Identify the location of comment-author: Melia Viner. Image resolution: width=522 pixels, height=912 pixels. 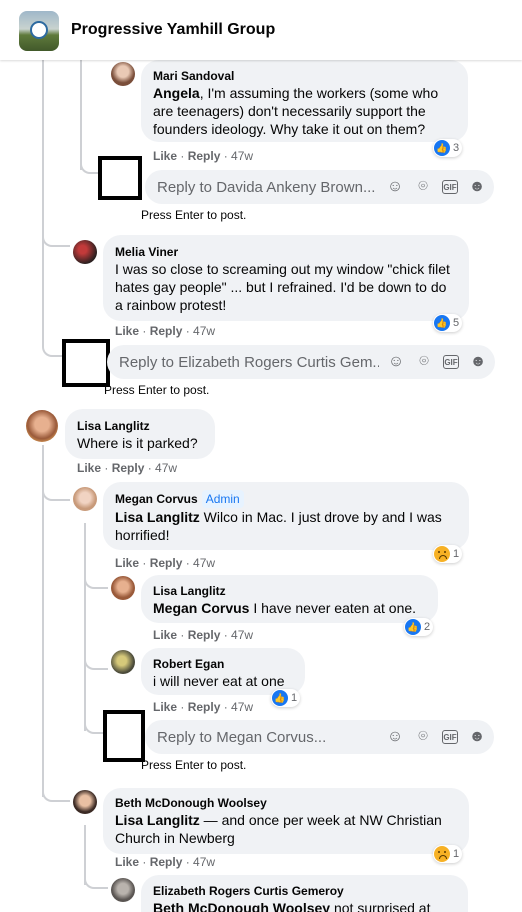
(286, 252).